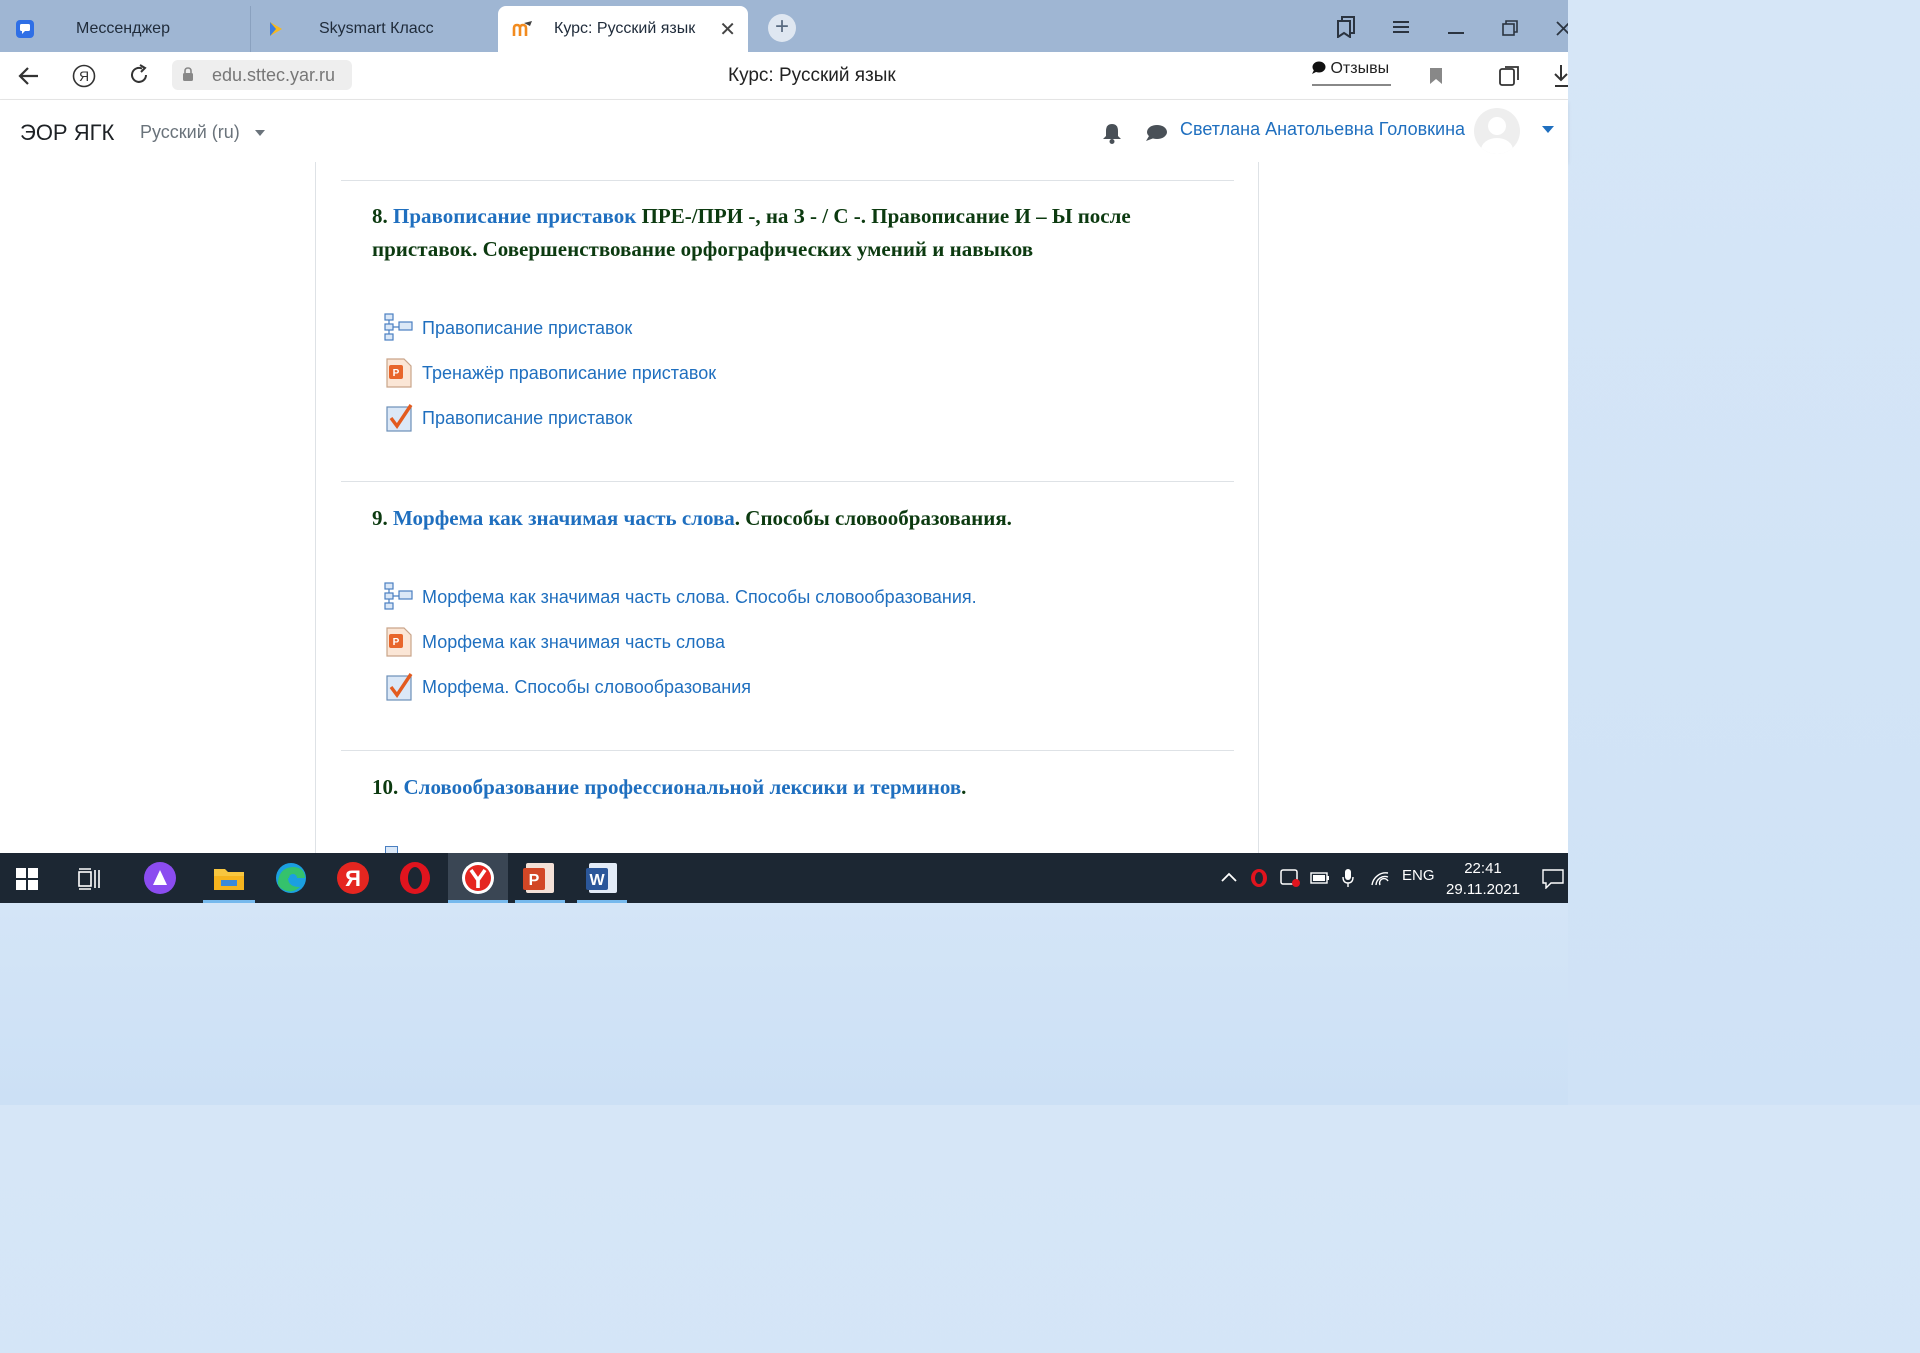 The image size is (1920, 1353). What do you see at coordinates (1561, 76) in the screenshot?
I see `download-icon` at bounding box center [1561, 76].